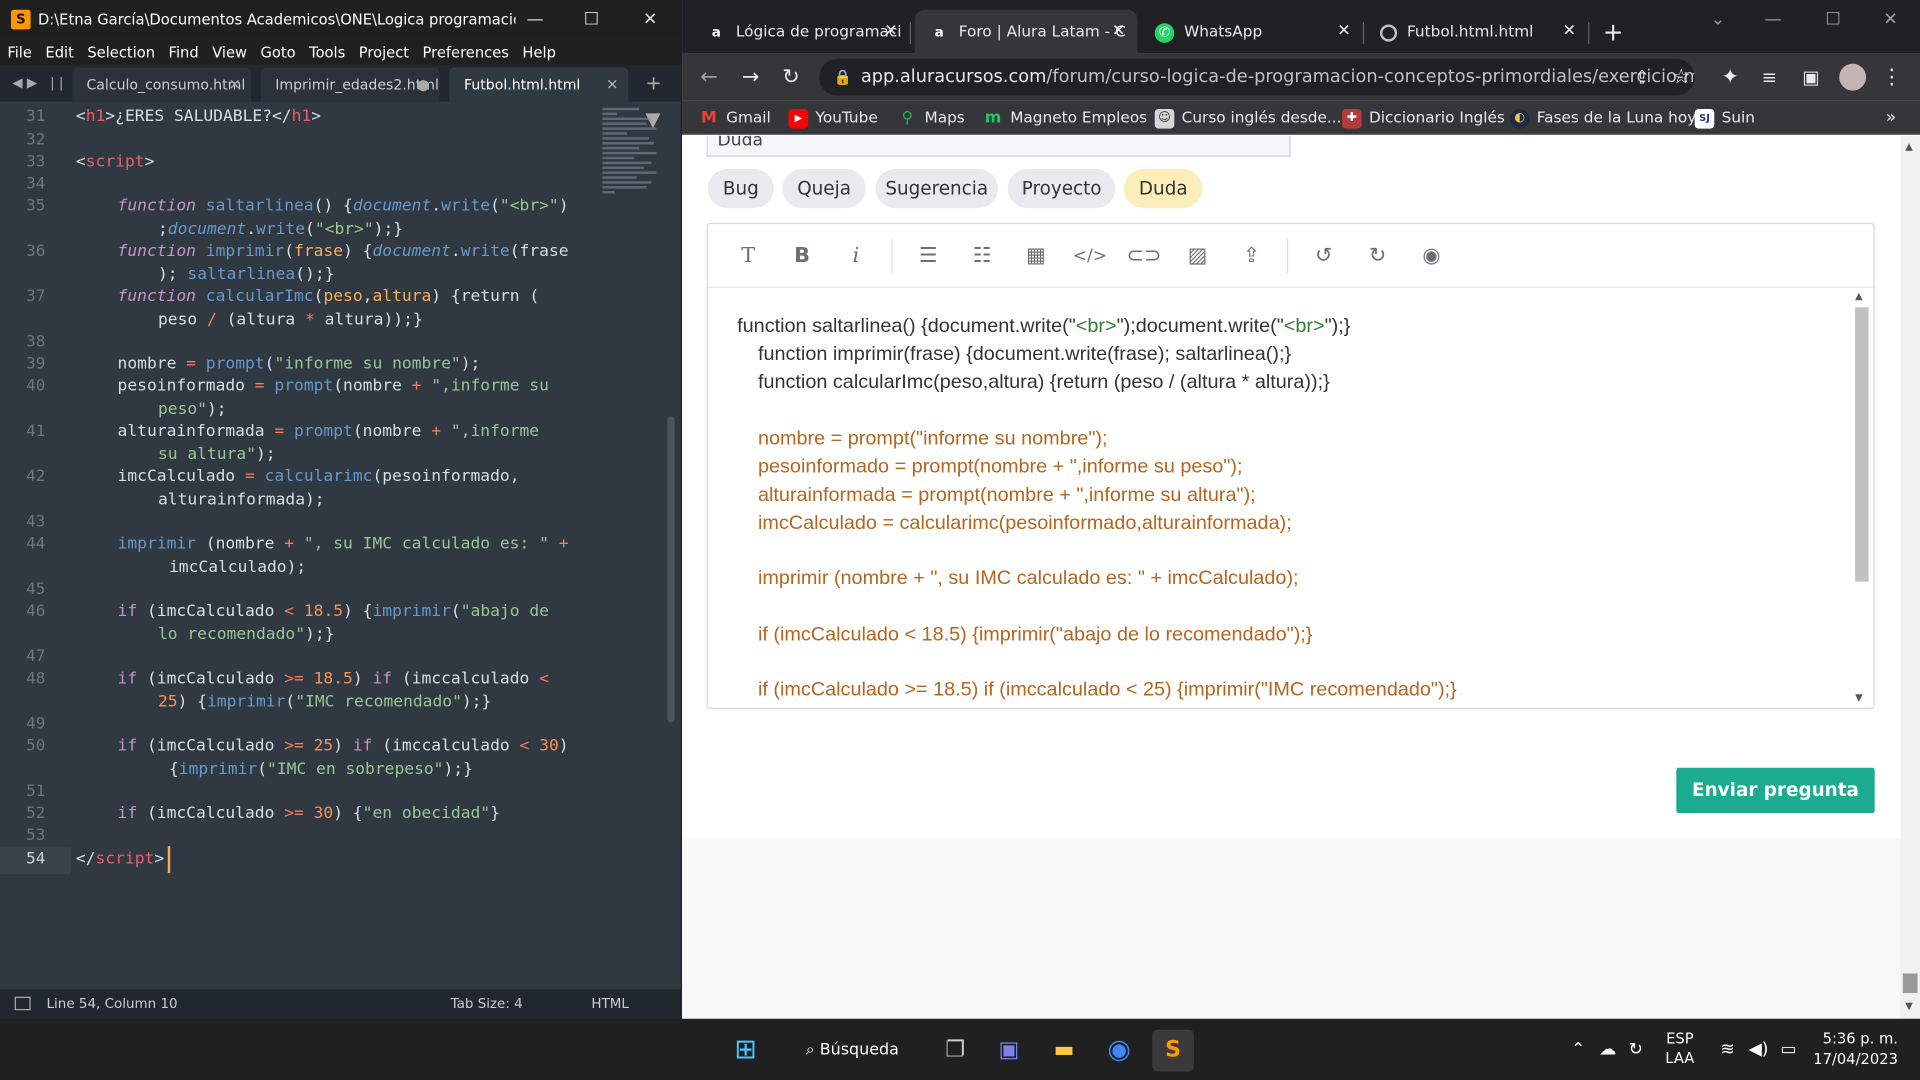 This screenshot has height=1080, width=1920. What do you see at coordinates (1788, 1049) in the screenshot?
I see `battery-icon: ▭` at bounding box center [1788, 1049].